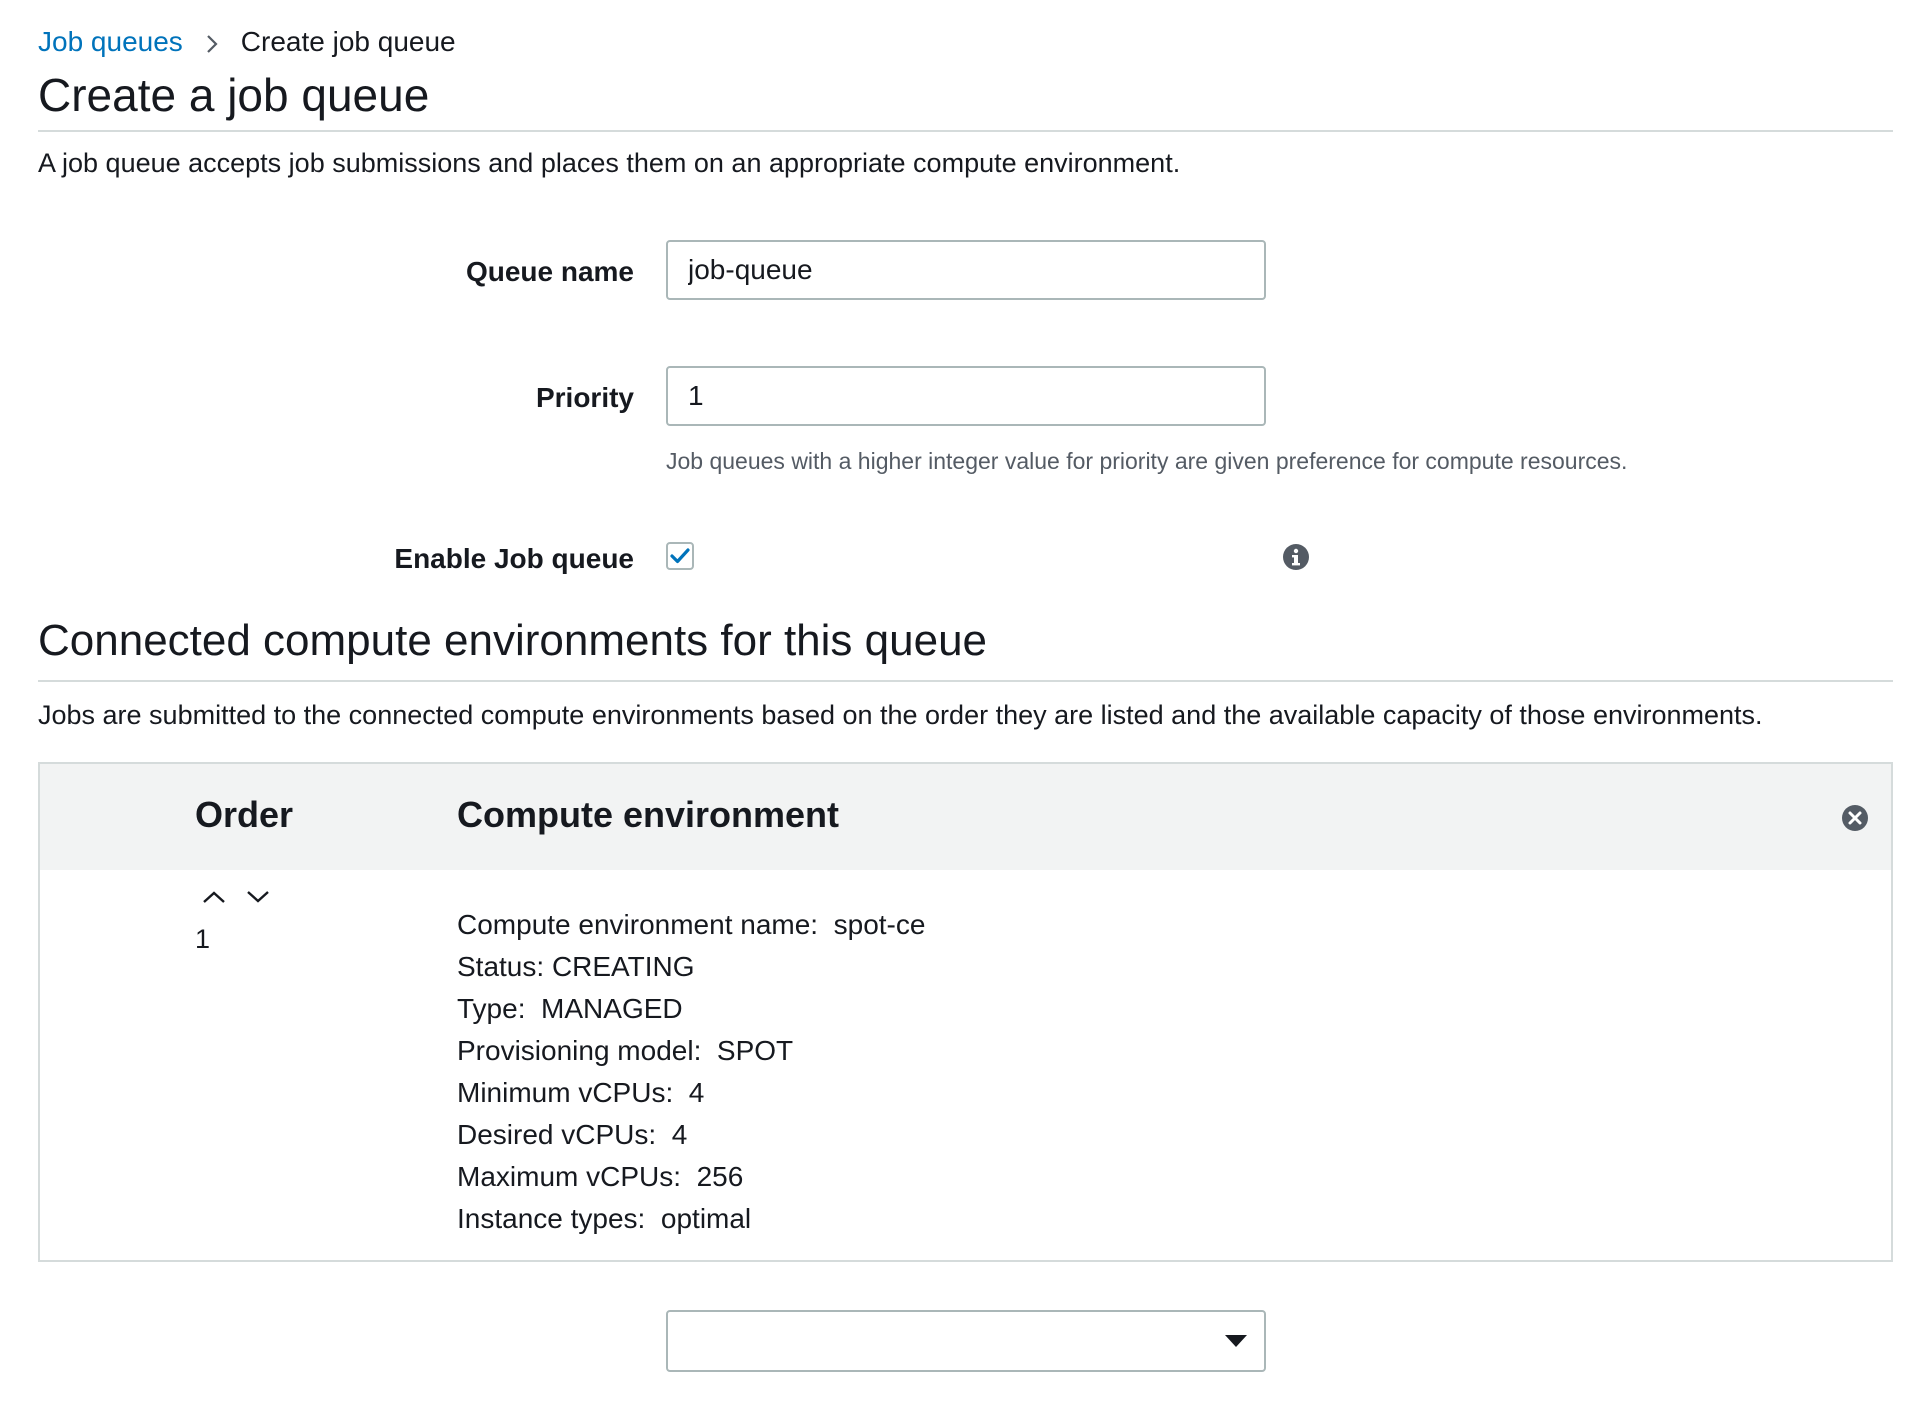 This screenshot has width=1926, height=1406. I want to click on detail-provisioning-model: Provisioning model: SPOT, so click(625, 1050).